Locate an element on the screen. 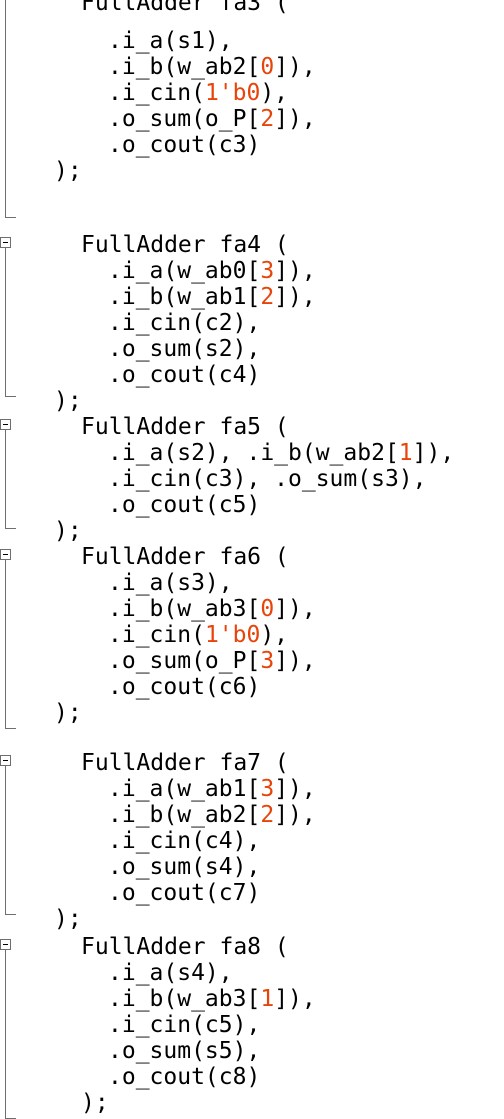 Image resolution: width=504 pixels, height=1119 pixels. code-token: .o_sum(s4), is located at coordinates (184, 867).